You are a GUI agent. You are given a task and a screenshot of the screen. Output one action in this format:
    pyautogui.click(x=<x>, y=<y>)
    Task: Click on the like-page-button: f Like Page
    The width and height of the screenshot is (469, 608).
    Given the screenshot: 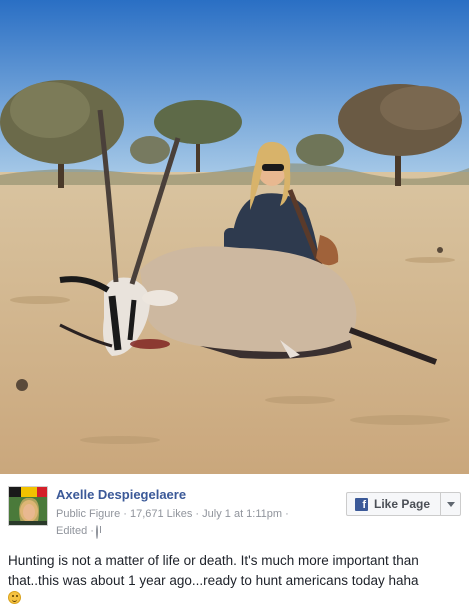 What is the action you would take?
    pyautogui.click(x=393, y=504)
    